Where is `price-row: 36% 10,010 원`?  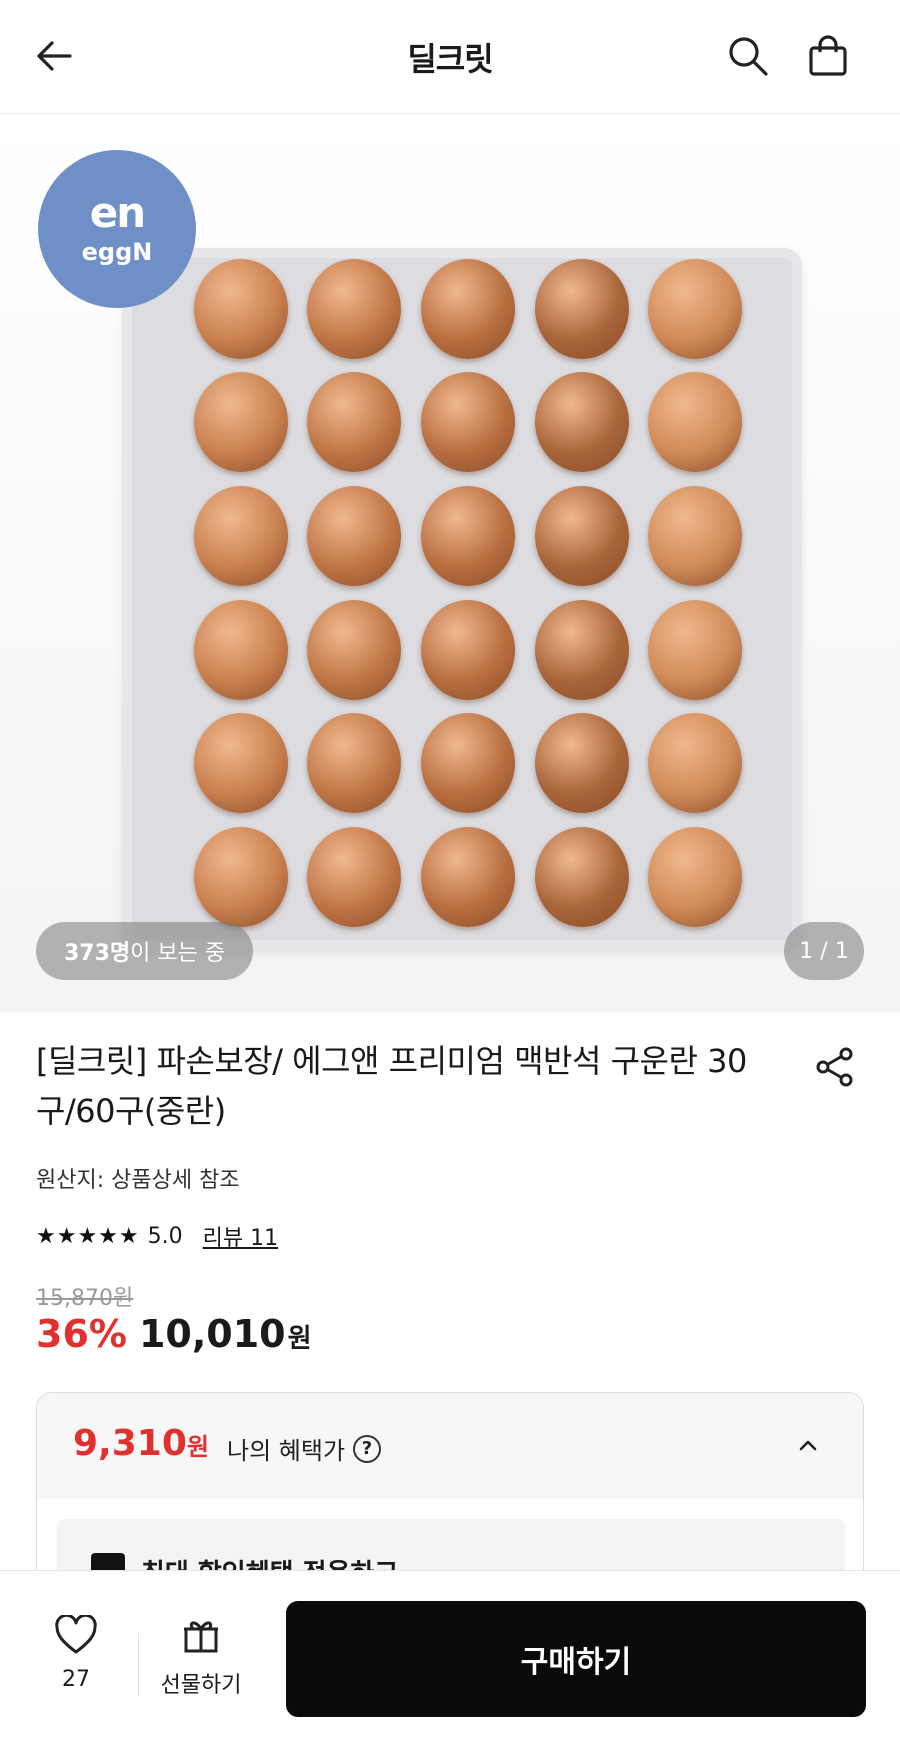 price-row: 36% 10,010 원 is located at coordinates (174, 1334).